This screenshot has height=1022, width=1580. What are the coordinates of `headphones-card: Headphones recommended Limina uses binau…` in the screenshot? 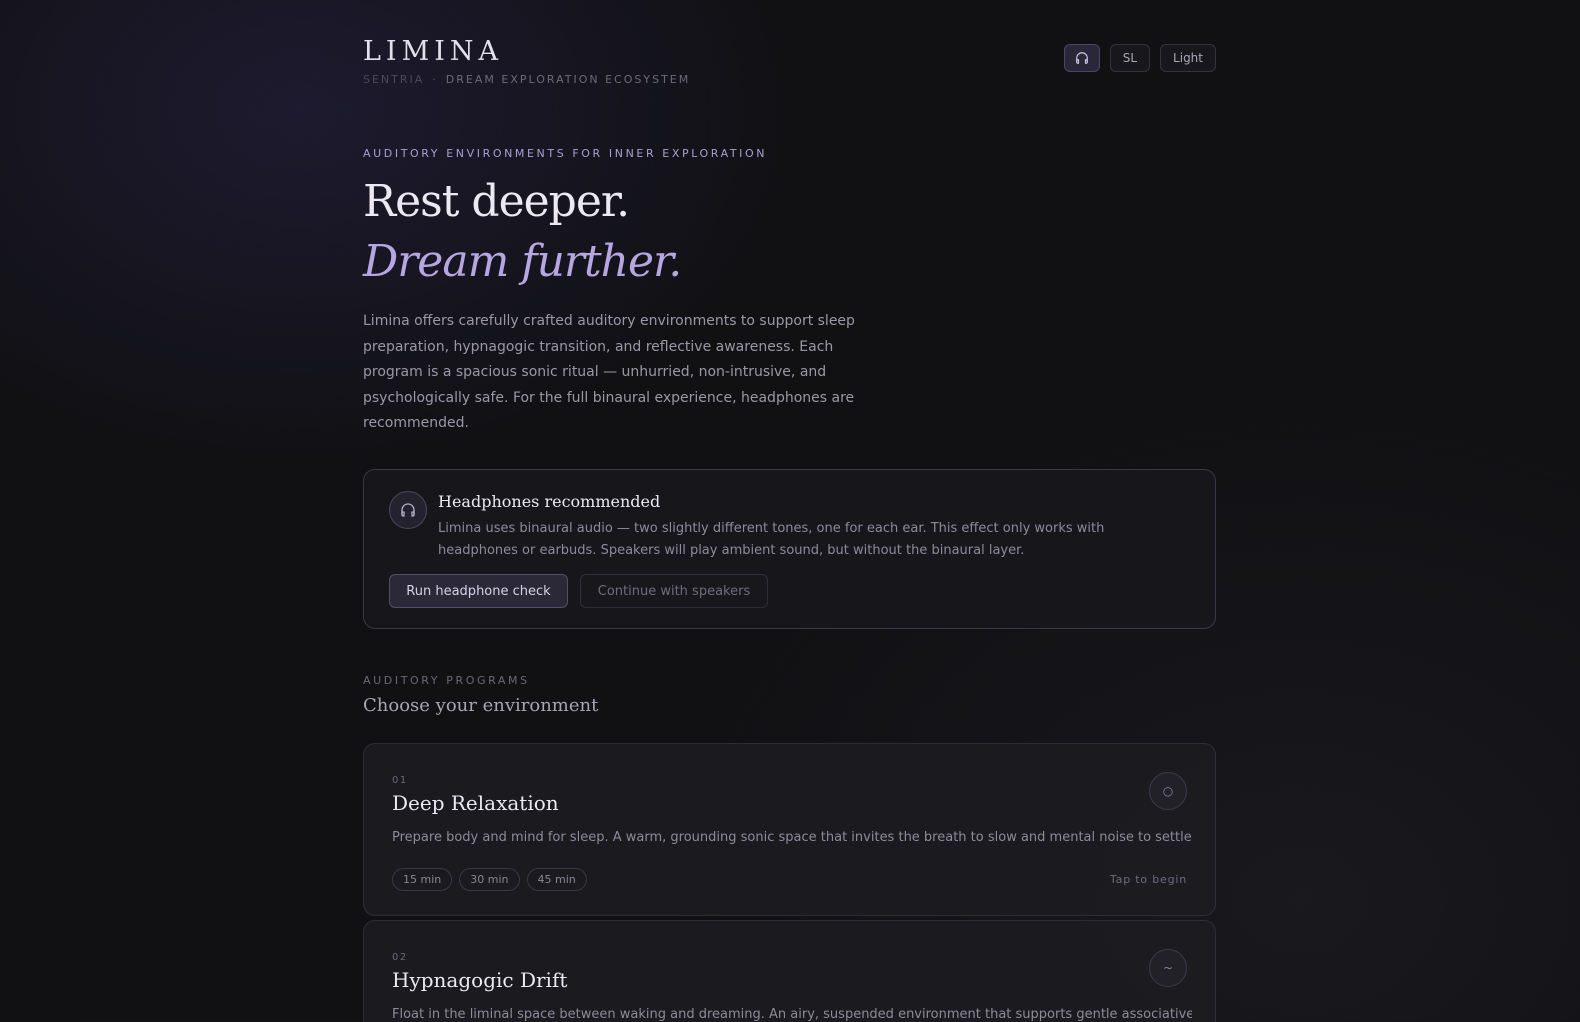 It's located at (789, 549).